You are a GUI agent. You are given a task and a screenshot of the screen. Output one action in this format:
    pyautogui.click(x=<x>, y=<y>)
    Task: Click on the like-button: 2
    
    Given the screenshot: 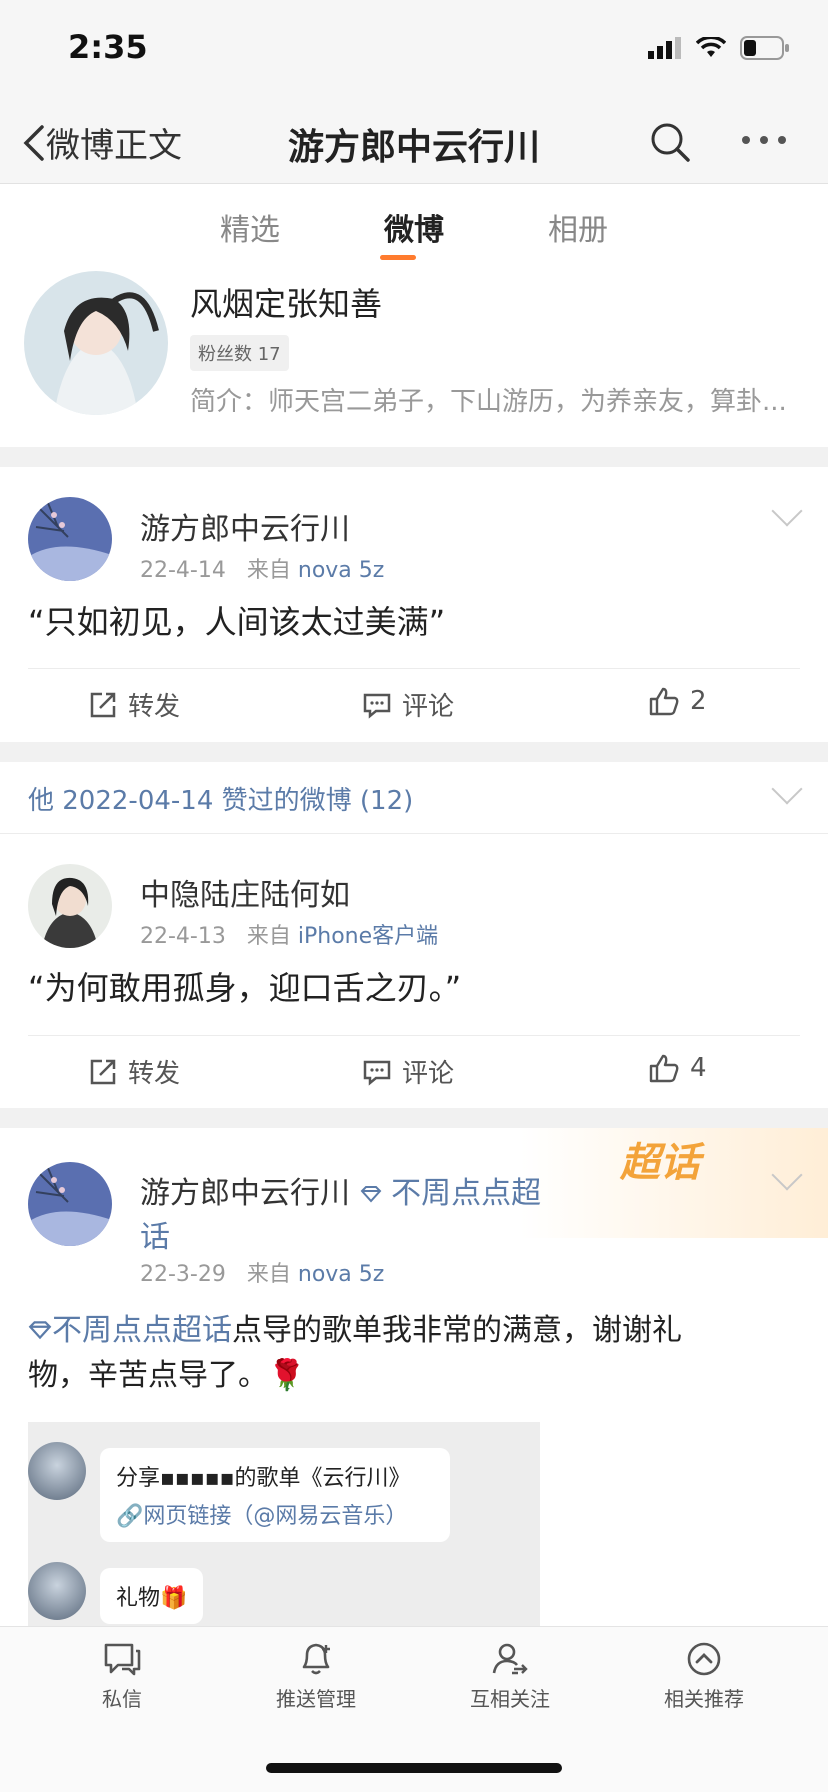 What is the action you would take?
    pyautogui.click(x=677, y=701)
    